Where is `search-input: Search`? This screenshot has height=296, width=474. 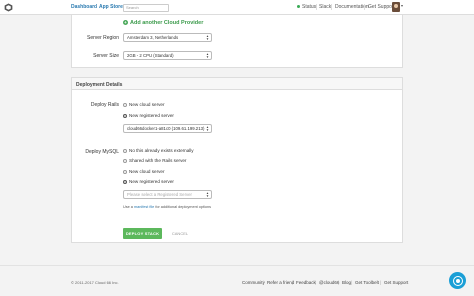 search-input: Search is located at coordinates (146, 7).